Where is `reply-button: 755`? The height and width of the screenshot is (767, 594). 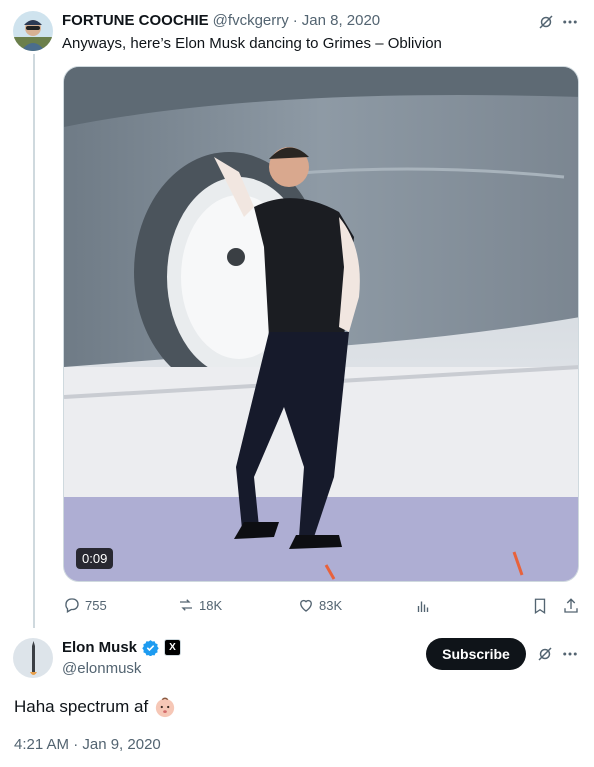 reply-button: 755 is located at coordinates (85, 605).